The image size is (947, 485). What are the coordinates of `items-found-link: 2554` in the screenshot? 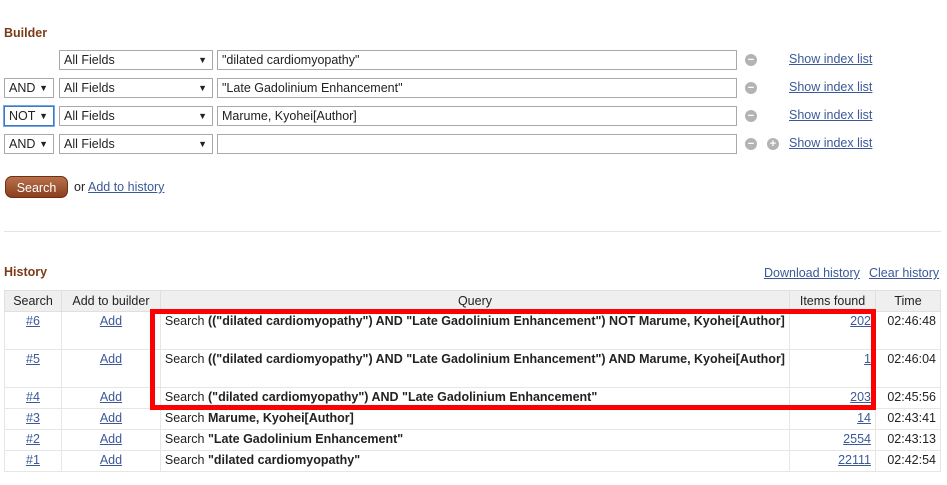 It's located at (857, 439).